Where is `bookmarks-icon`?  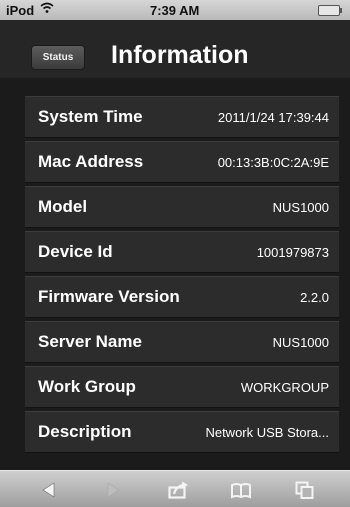 bookmarks-icon is located at coordinates (241, 490).